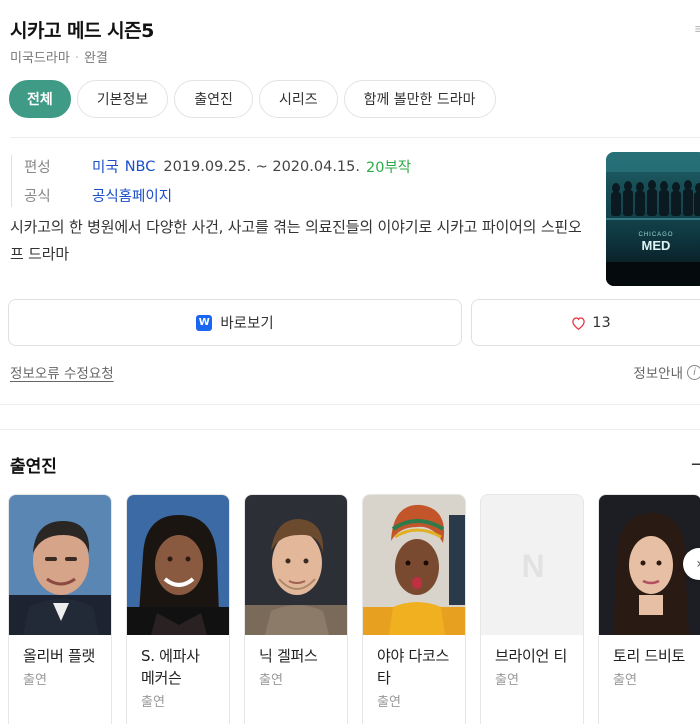  I want to click on tab-similar-dramas: 함께 볼만한 드라마, so click(419, 99).